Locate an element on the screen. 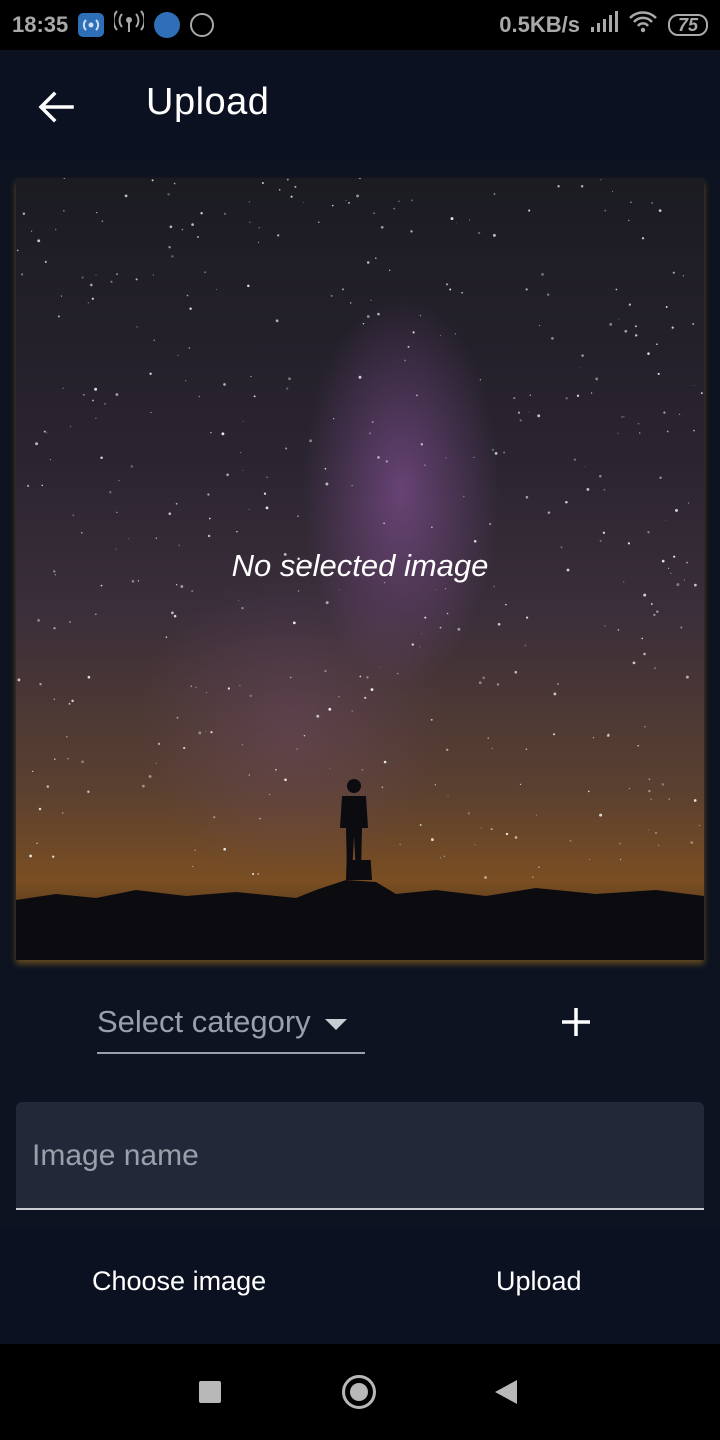 The width and height of the screenshot is (720, 1440). back-triangle-icon is located at coordinates (506, 1392).